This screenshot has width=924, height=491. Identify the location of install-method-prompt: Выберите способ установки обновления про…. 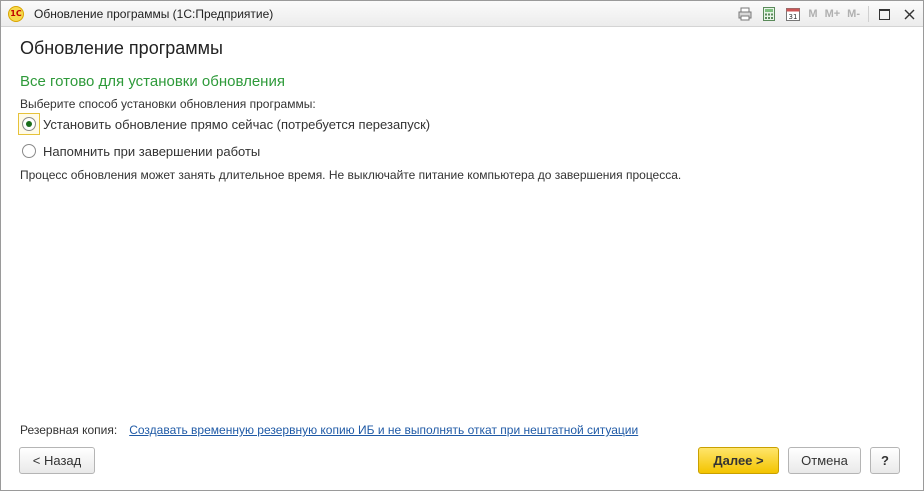
(168, 104).